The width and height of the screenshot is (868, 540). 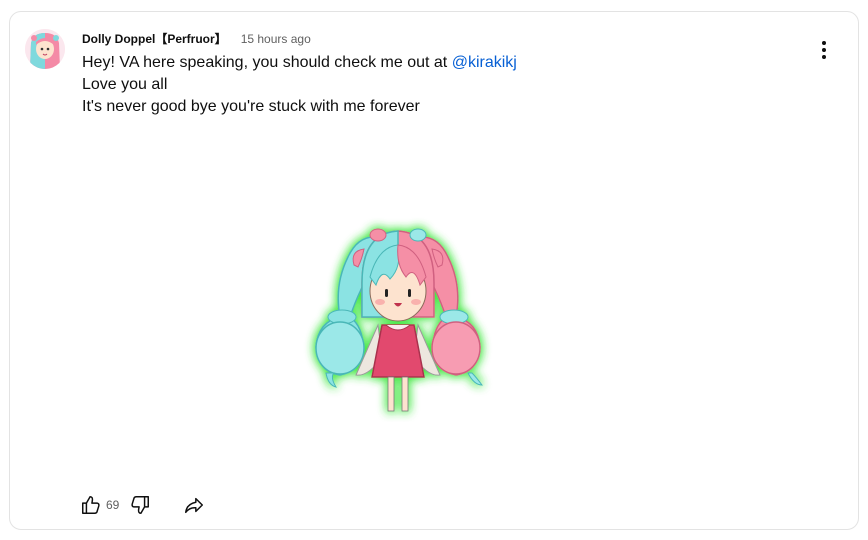 I want to click on like-count: 69, so click(x=113, y=505).